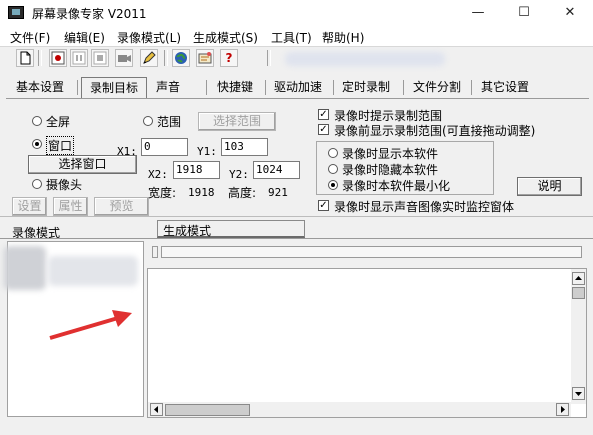  What do you see at coordinates (40, 87) in the screenshot?
I see `tab-basic-settings: 基本设置` at bounding box center [40, 87].